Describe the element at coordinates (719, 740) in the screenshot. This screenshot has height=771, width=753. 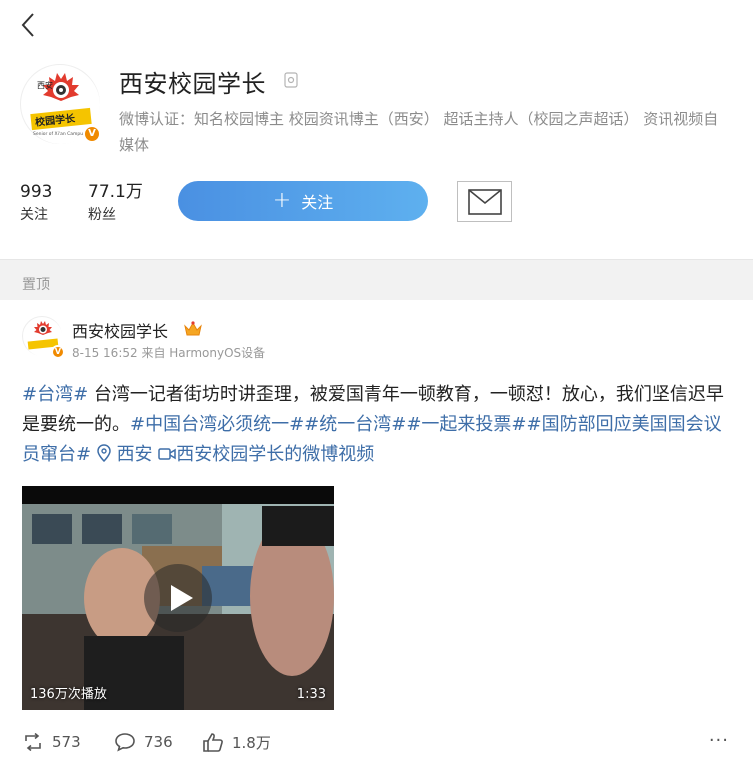
I see `more-options-icon: ···` at that location.